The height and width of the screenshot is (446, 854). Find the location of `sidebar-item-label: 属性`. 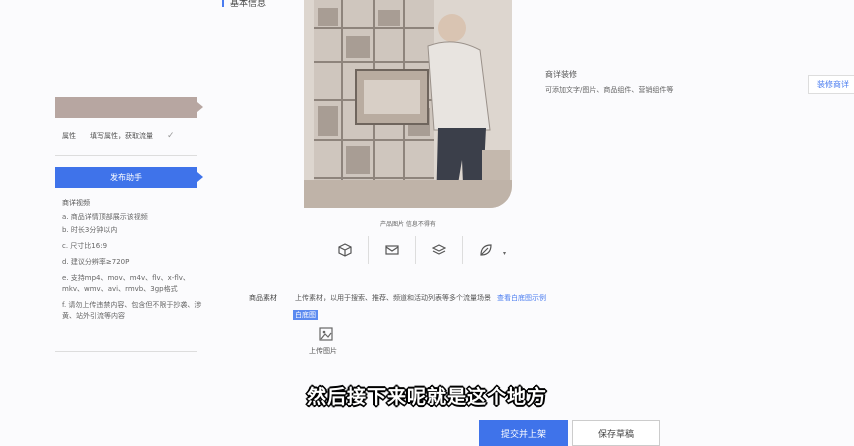

sidebar-item-label: 属性 is located at coordinates (69, 136).